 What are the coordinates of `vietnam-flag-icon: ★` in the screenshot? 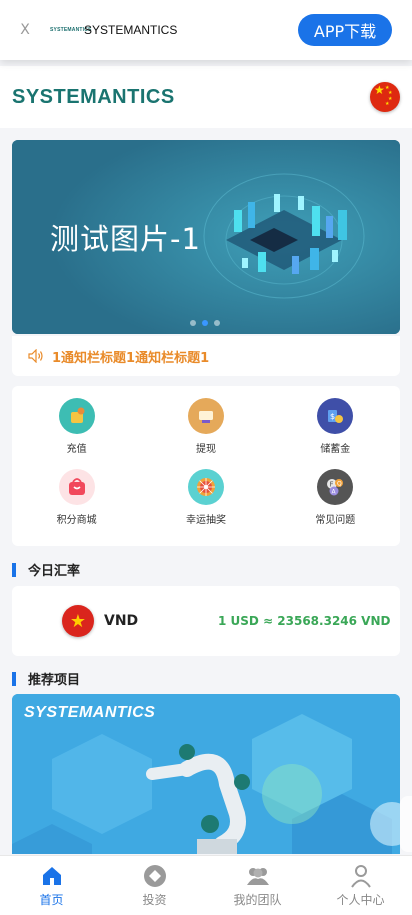 It's located at (78, 621).